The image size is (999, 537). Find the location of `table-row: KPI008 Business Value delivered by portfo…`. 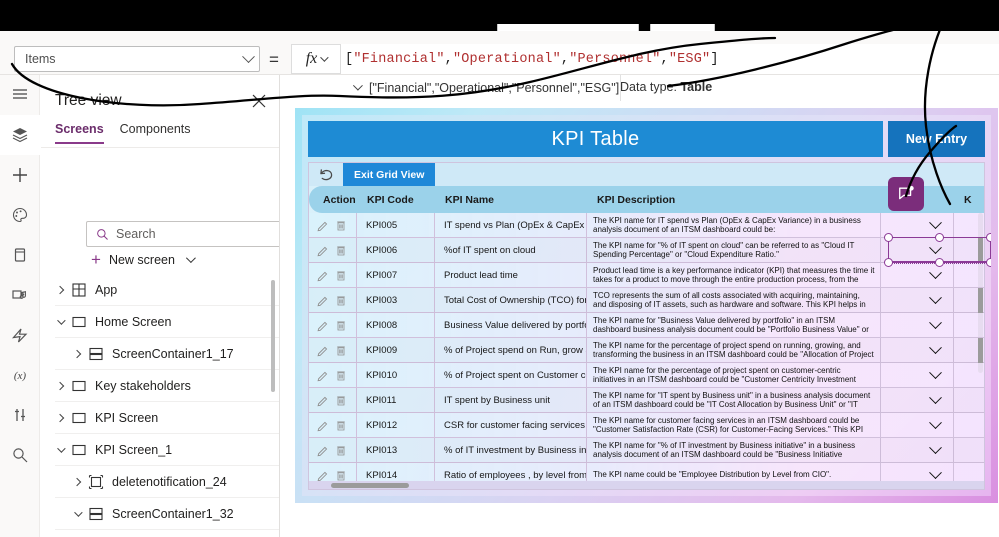

table-row: KPI008 Business Value delivered by portfo… is located at coordinates (646, 325).